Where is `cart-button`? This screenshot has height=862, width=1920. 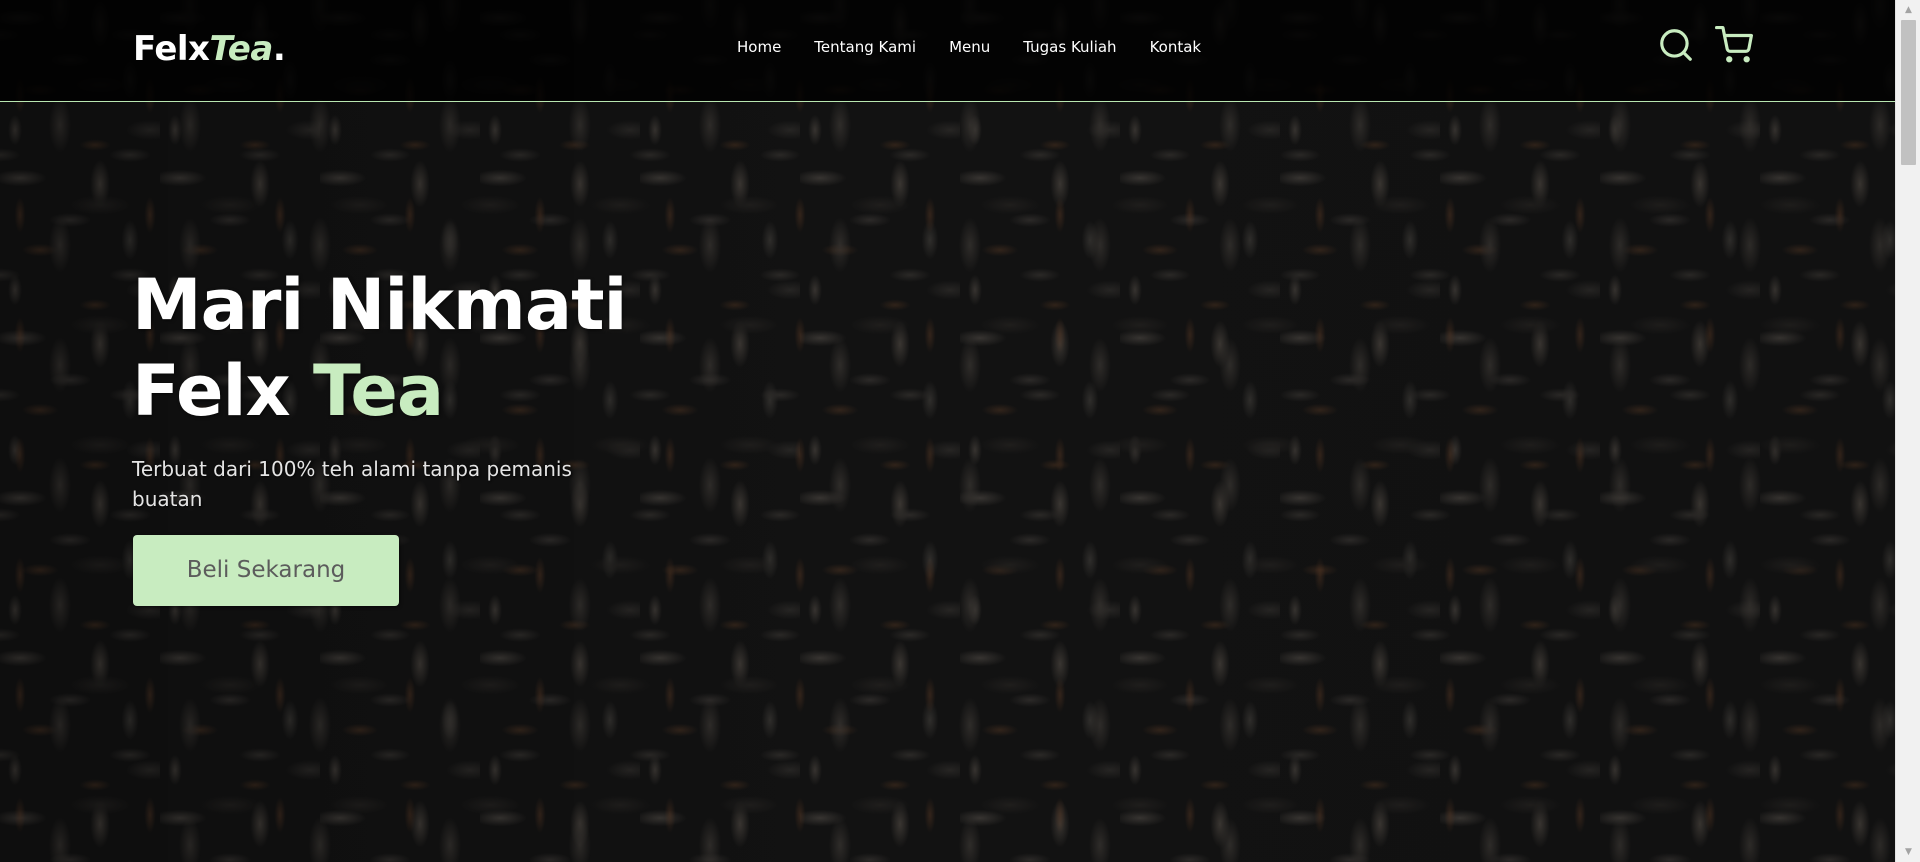
cart-button is located at coordinates (1734, 45).